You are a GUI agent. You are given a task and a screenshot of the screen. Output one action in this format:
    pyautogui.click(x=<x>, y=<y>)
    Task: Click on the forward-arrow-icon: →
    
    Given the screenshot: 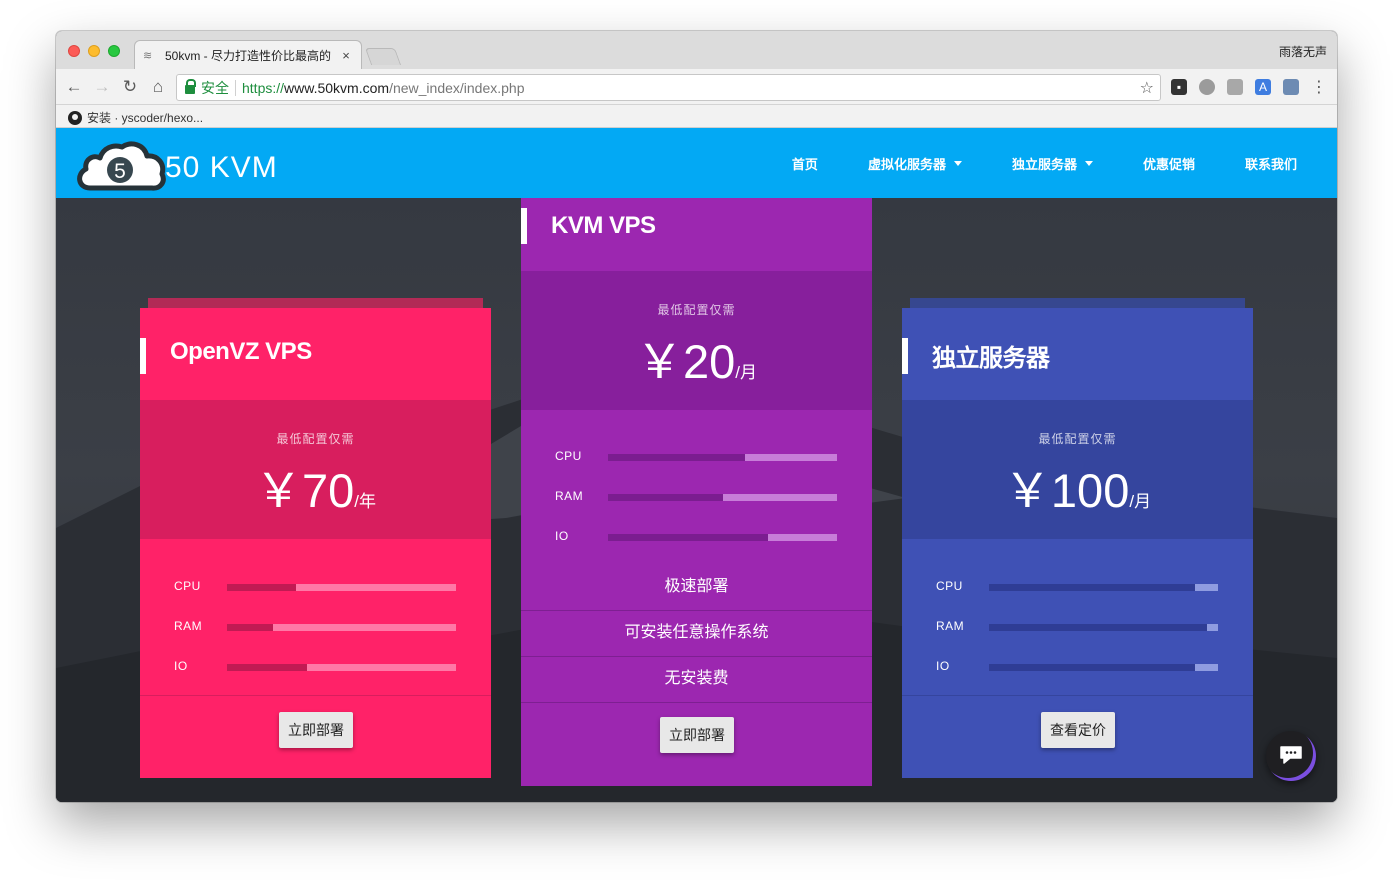 What is the action you would take?
    pyautogui.click(x=102, y=87)
    